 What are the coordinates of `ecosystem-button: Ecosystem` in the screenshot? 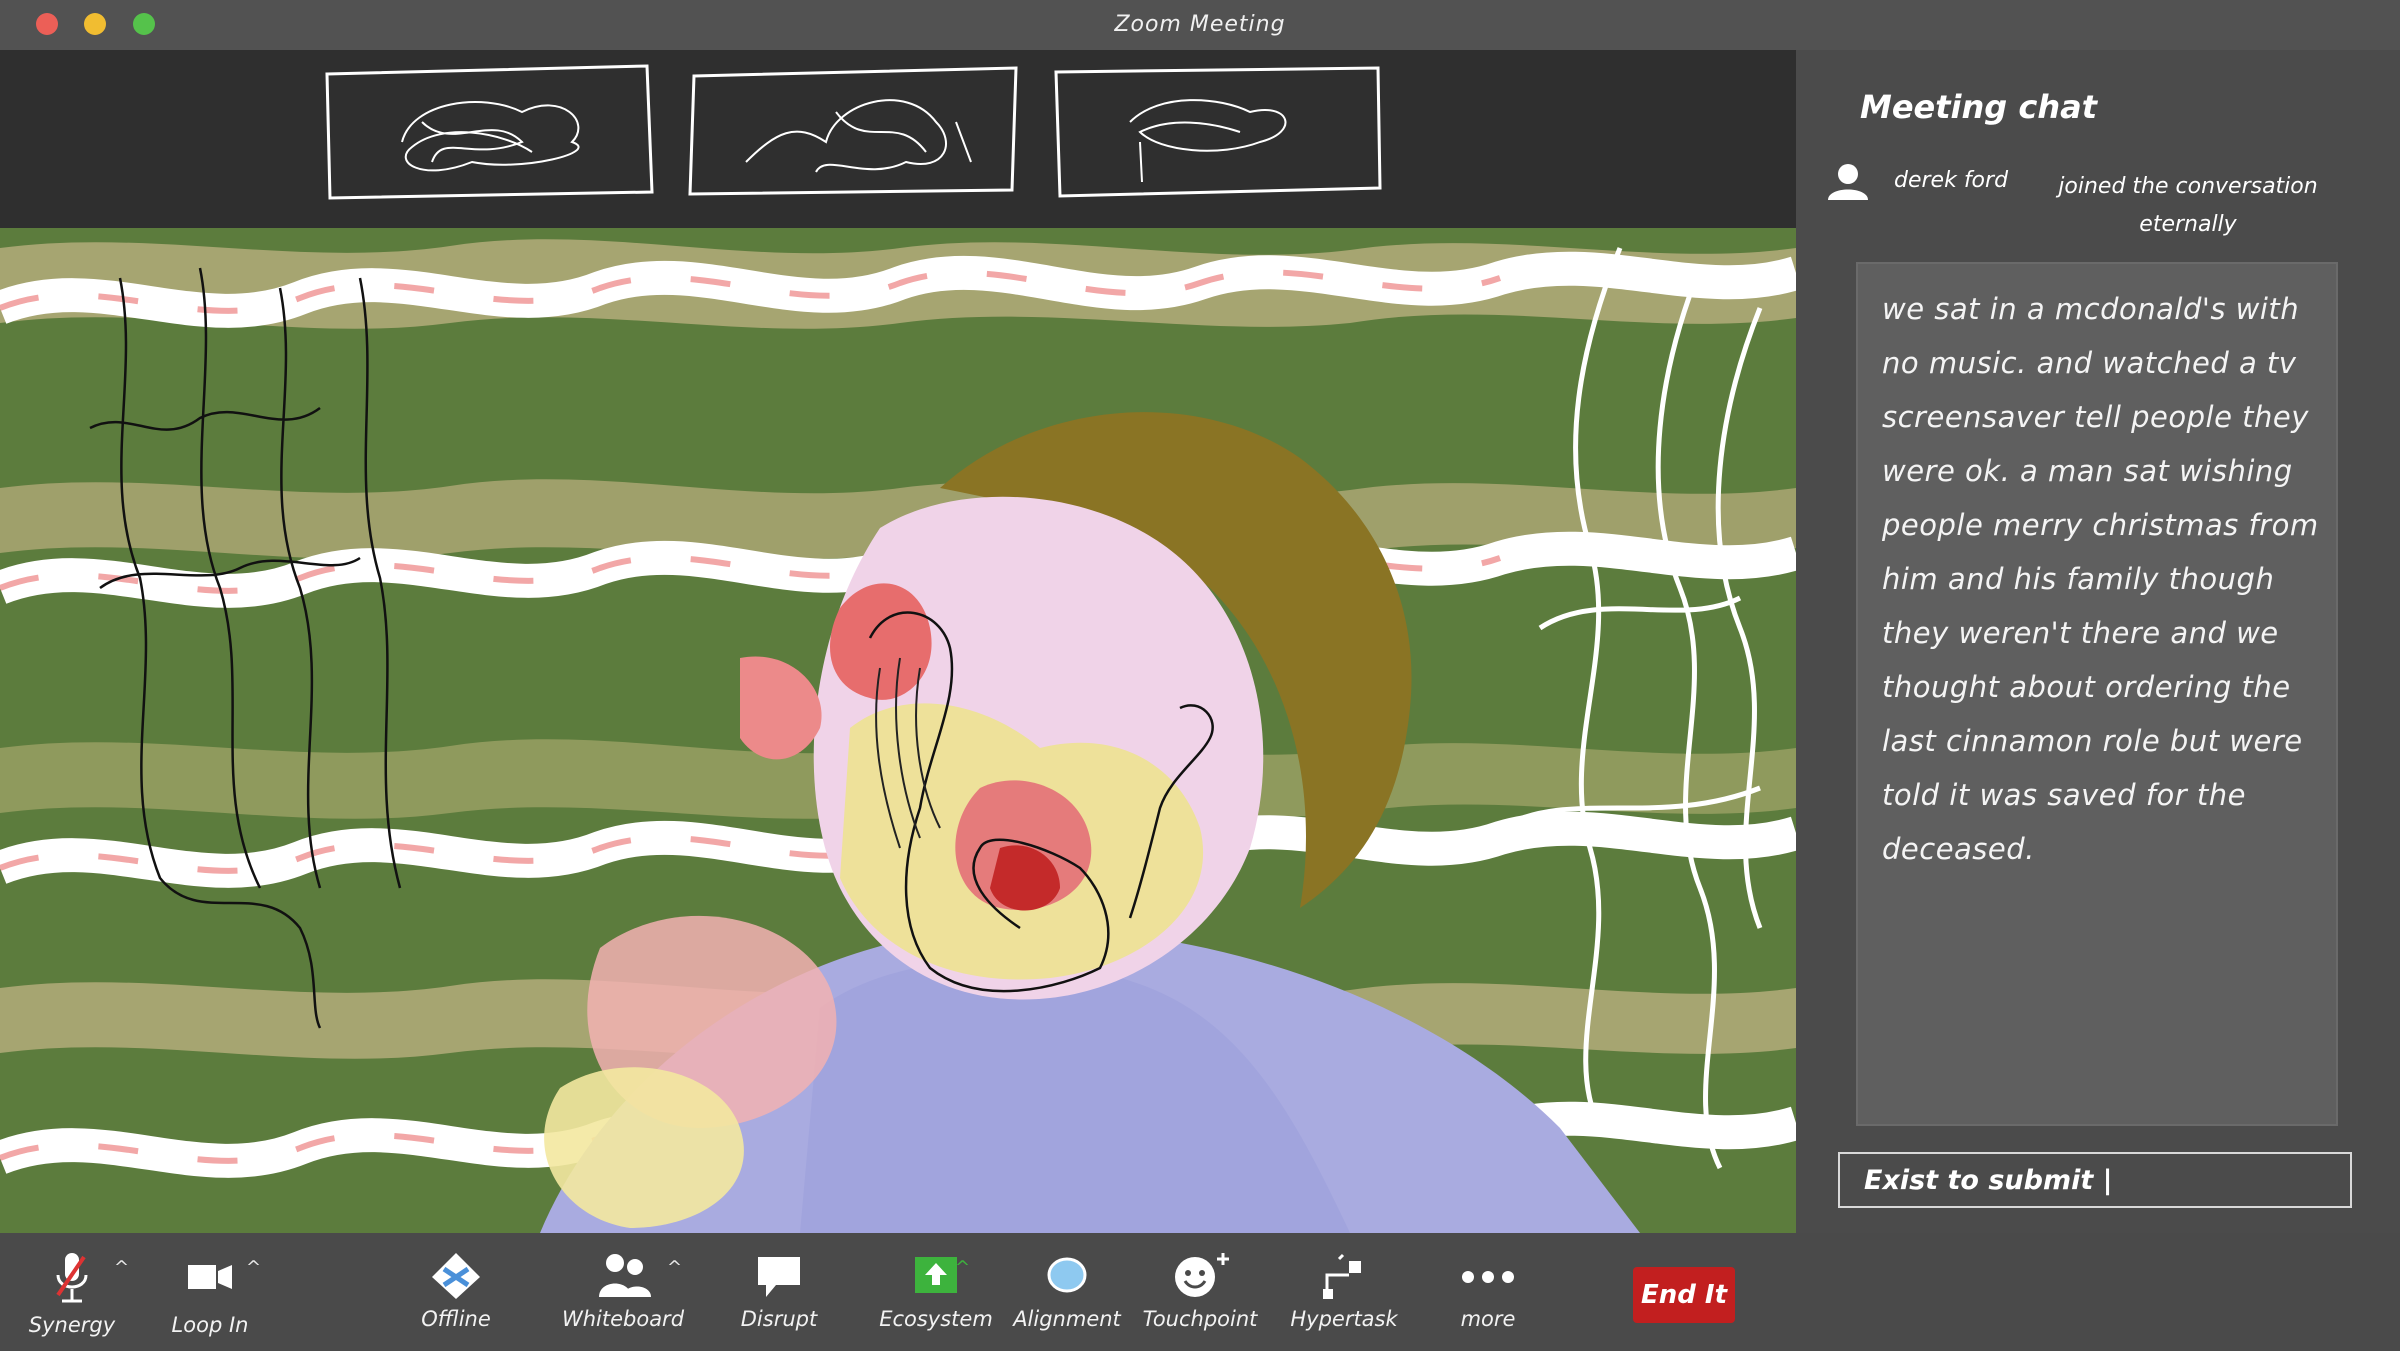 It's located at (936, 1291).